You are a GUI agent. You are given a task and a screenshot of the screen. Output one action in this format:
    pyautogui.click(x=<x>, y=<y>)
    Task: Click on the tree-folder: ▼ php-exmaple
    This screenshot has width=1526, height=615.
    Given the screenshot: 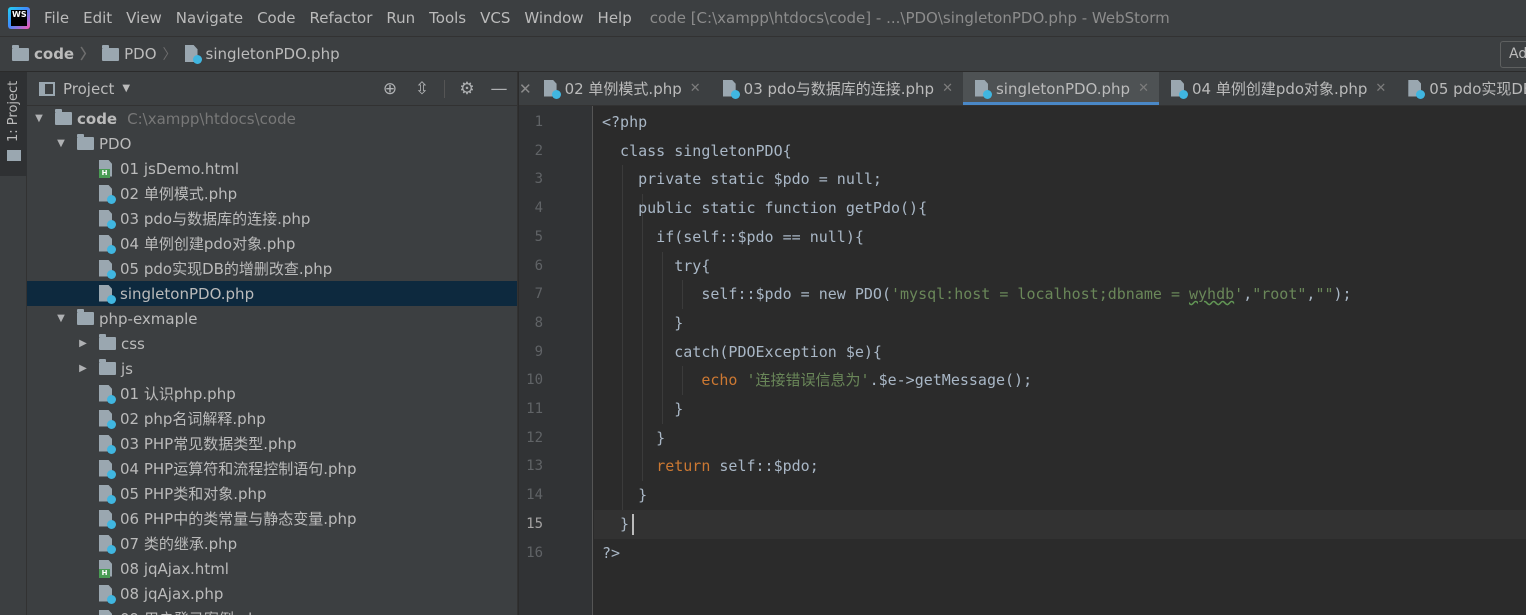 What is the action you would take?
    pyautogui.click(x=272, y=318)
    